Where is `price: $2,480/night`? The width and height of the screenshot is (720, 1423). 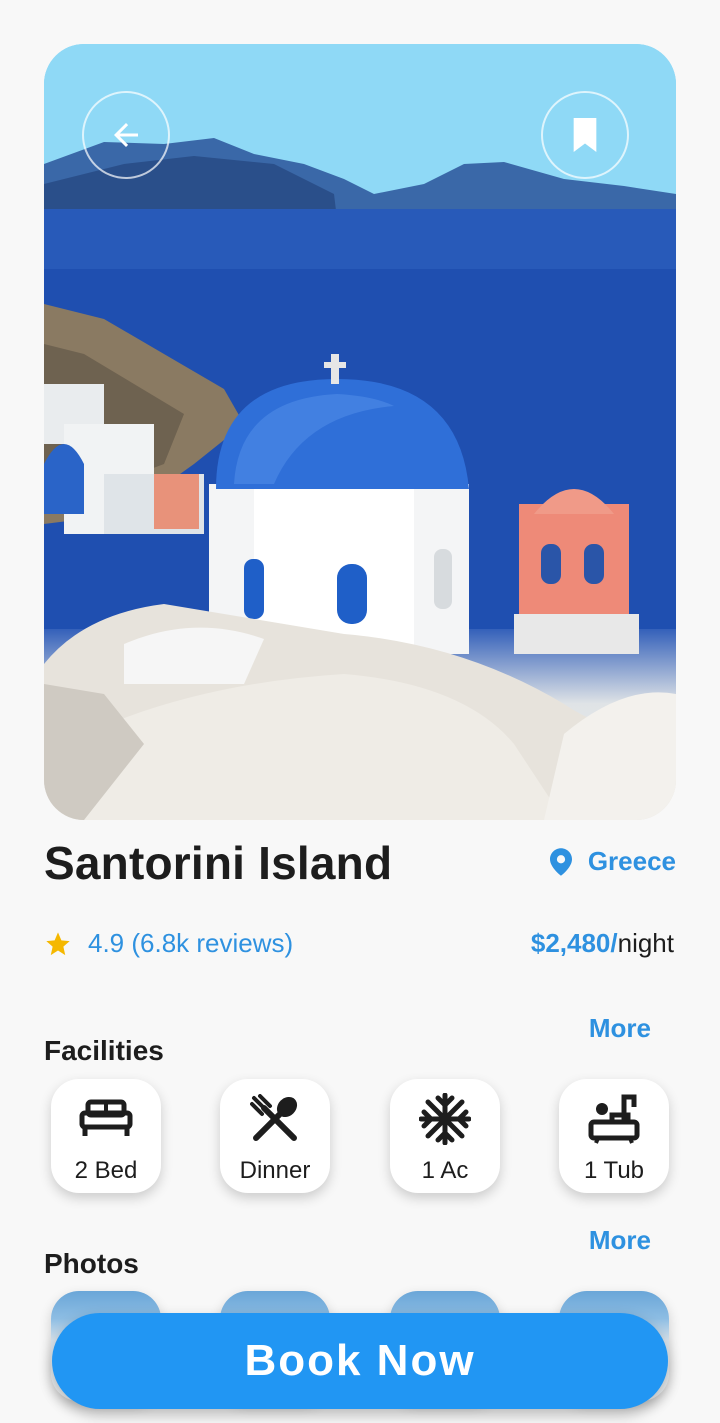
price: $2,480/night is located at coordinates (602, 943).